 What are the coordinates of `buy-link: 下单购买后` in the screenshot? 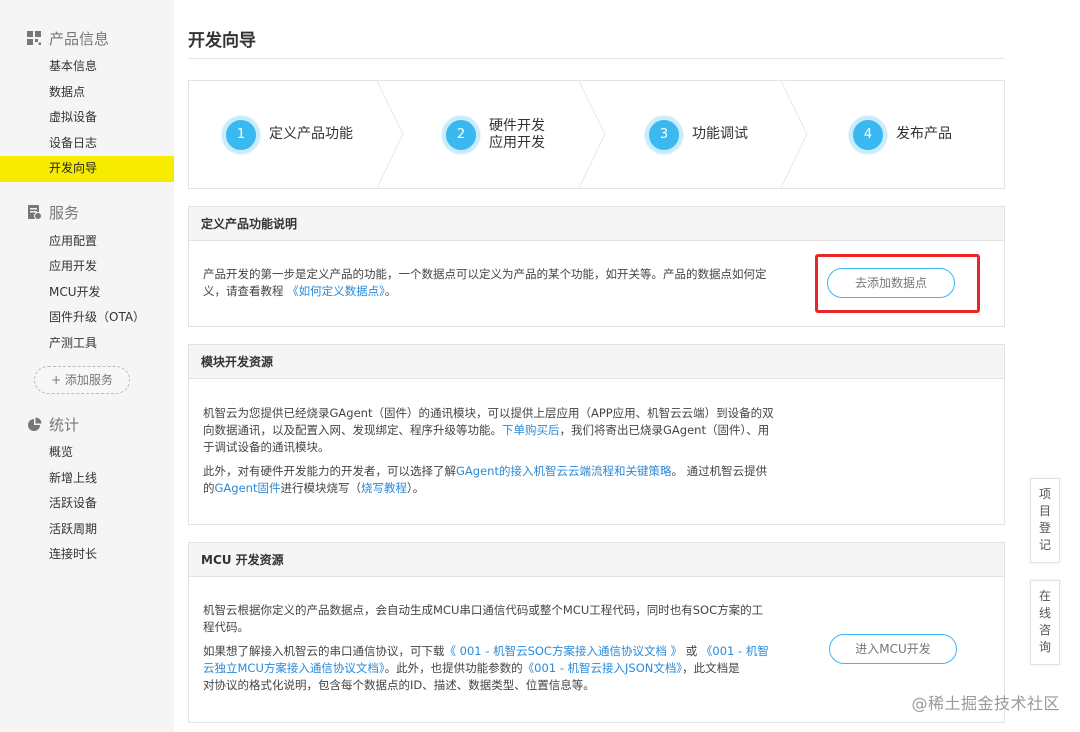 It's located at (531, 430).